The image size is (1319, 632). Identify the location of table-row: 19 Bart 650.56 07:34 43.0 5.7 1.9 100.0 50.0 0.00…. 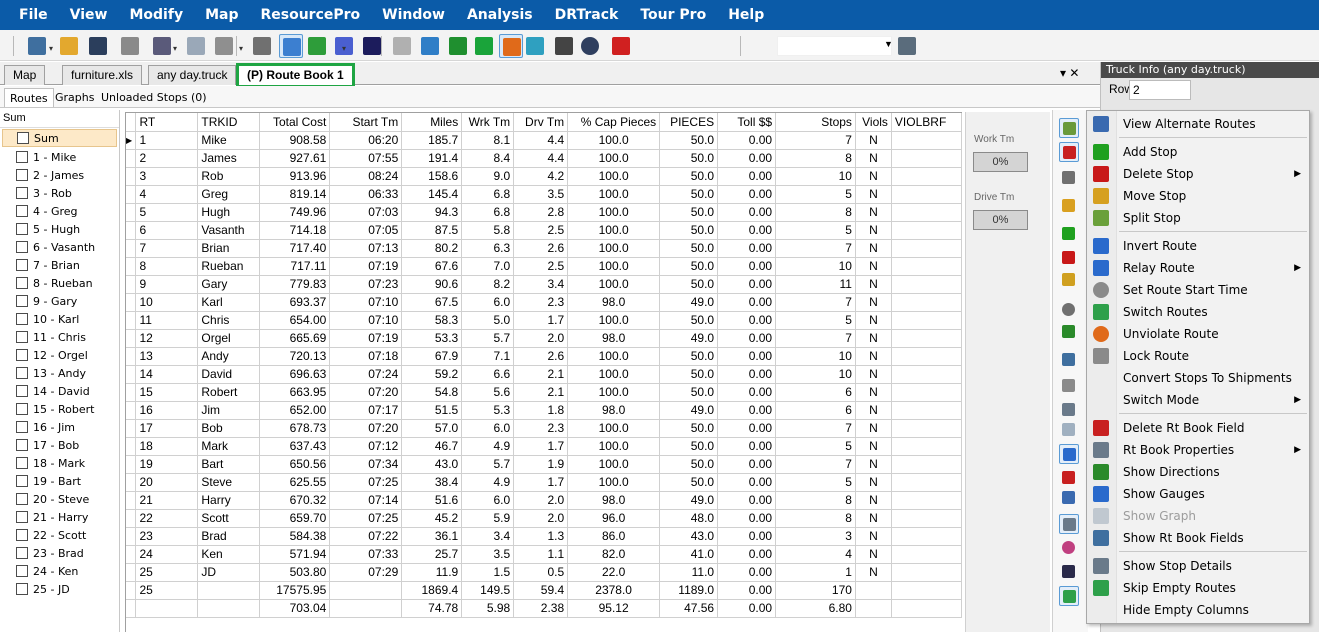
(544, 464).